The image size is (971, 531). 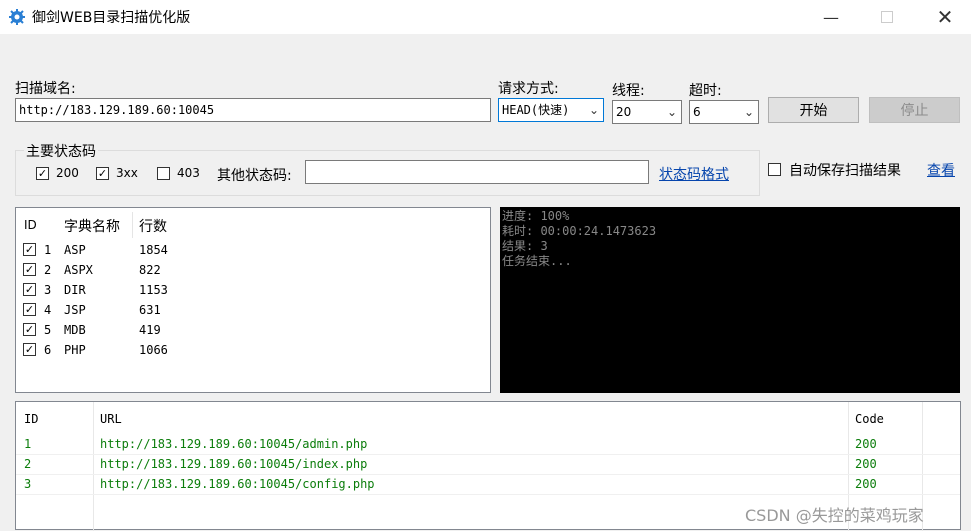 I want to click on result-id: 2, so click(x=28, y=464).